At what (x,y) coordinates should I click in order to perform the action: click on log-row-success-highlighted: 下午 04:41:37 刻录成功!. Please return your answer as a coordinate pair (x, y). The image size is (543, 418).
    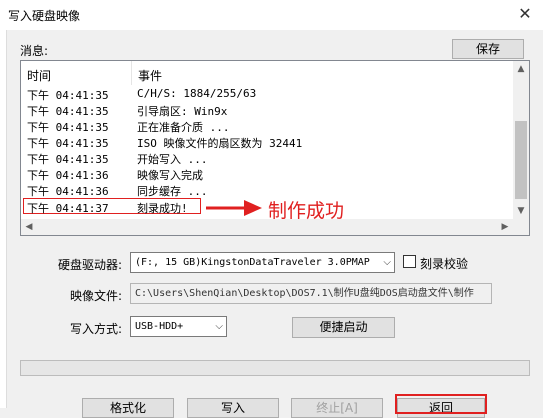
    Looking at the image, I should click on (112, 206).